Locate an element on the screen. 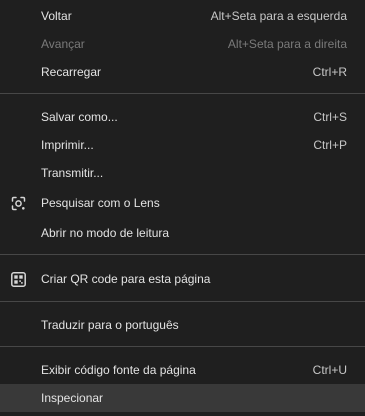  menu-item-shortcut: Alt+Seta para a esquerda is located at coordinates (278, 16).